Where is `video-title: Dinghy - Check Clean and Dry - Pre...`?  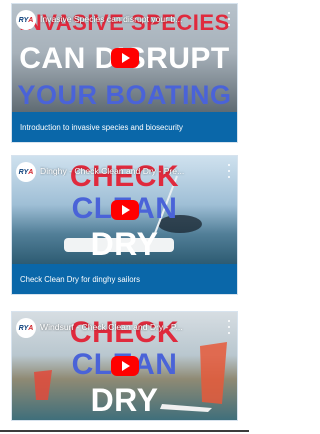
video-title: Dinghy - Check Clean and Dry - Pre... is located at coordinates (128, 171).